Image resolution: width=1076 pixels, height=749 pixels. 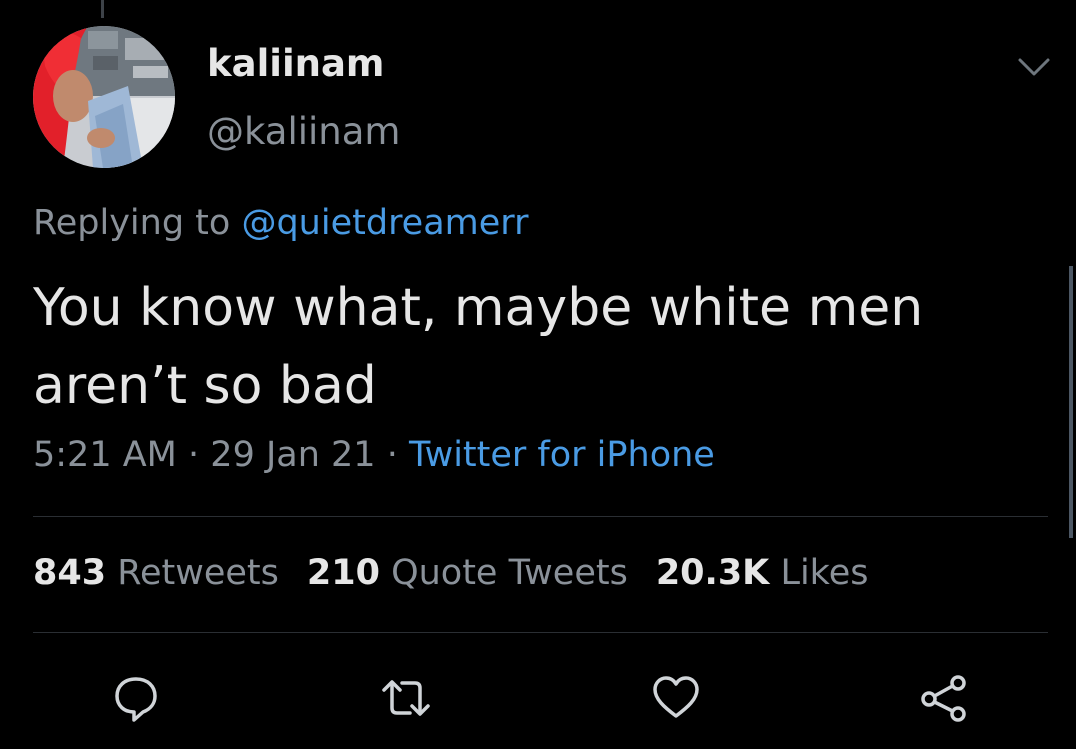 I want to click on quote-tweets-stat: 210 Quote Tweets, so click(x=467, y=573).